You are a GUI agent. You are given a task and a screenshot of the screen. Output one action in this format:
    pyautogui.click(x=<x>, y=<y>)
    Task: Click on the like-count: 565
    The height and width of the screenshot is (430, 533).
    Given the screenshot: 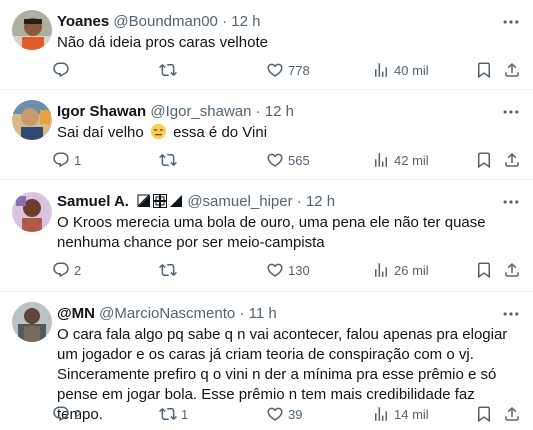 What is the action you would take?
    pyautogui.click(x=299, y=160)
    